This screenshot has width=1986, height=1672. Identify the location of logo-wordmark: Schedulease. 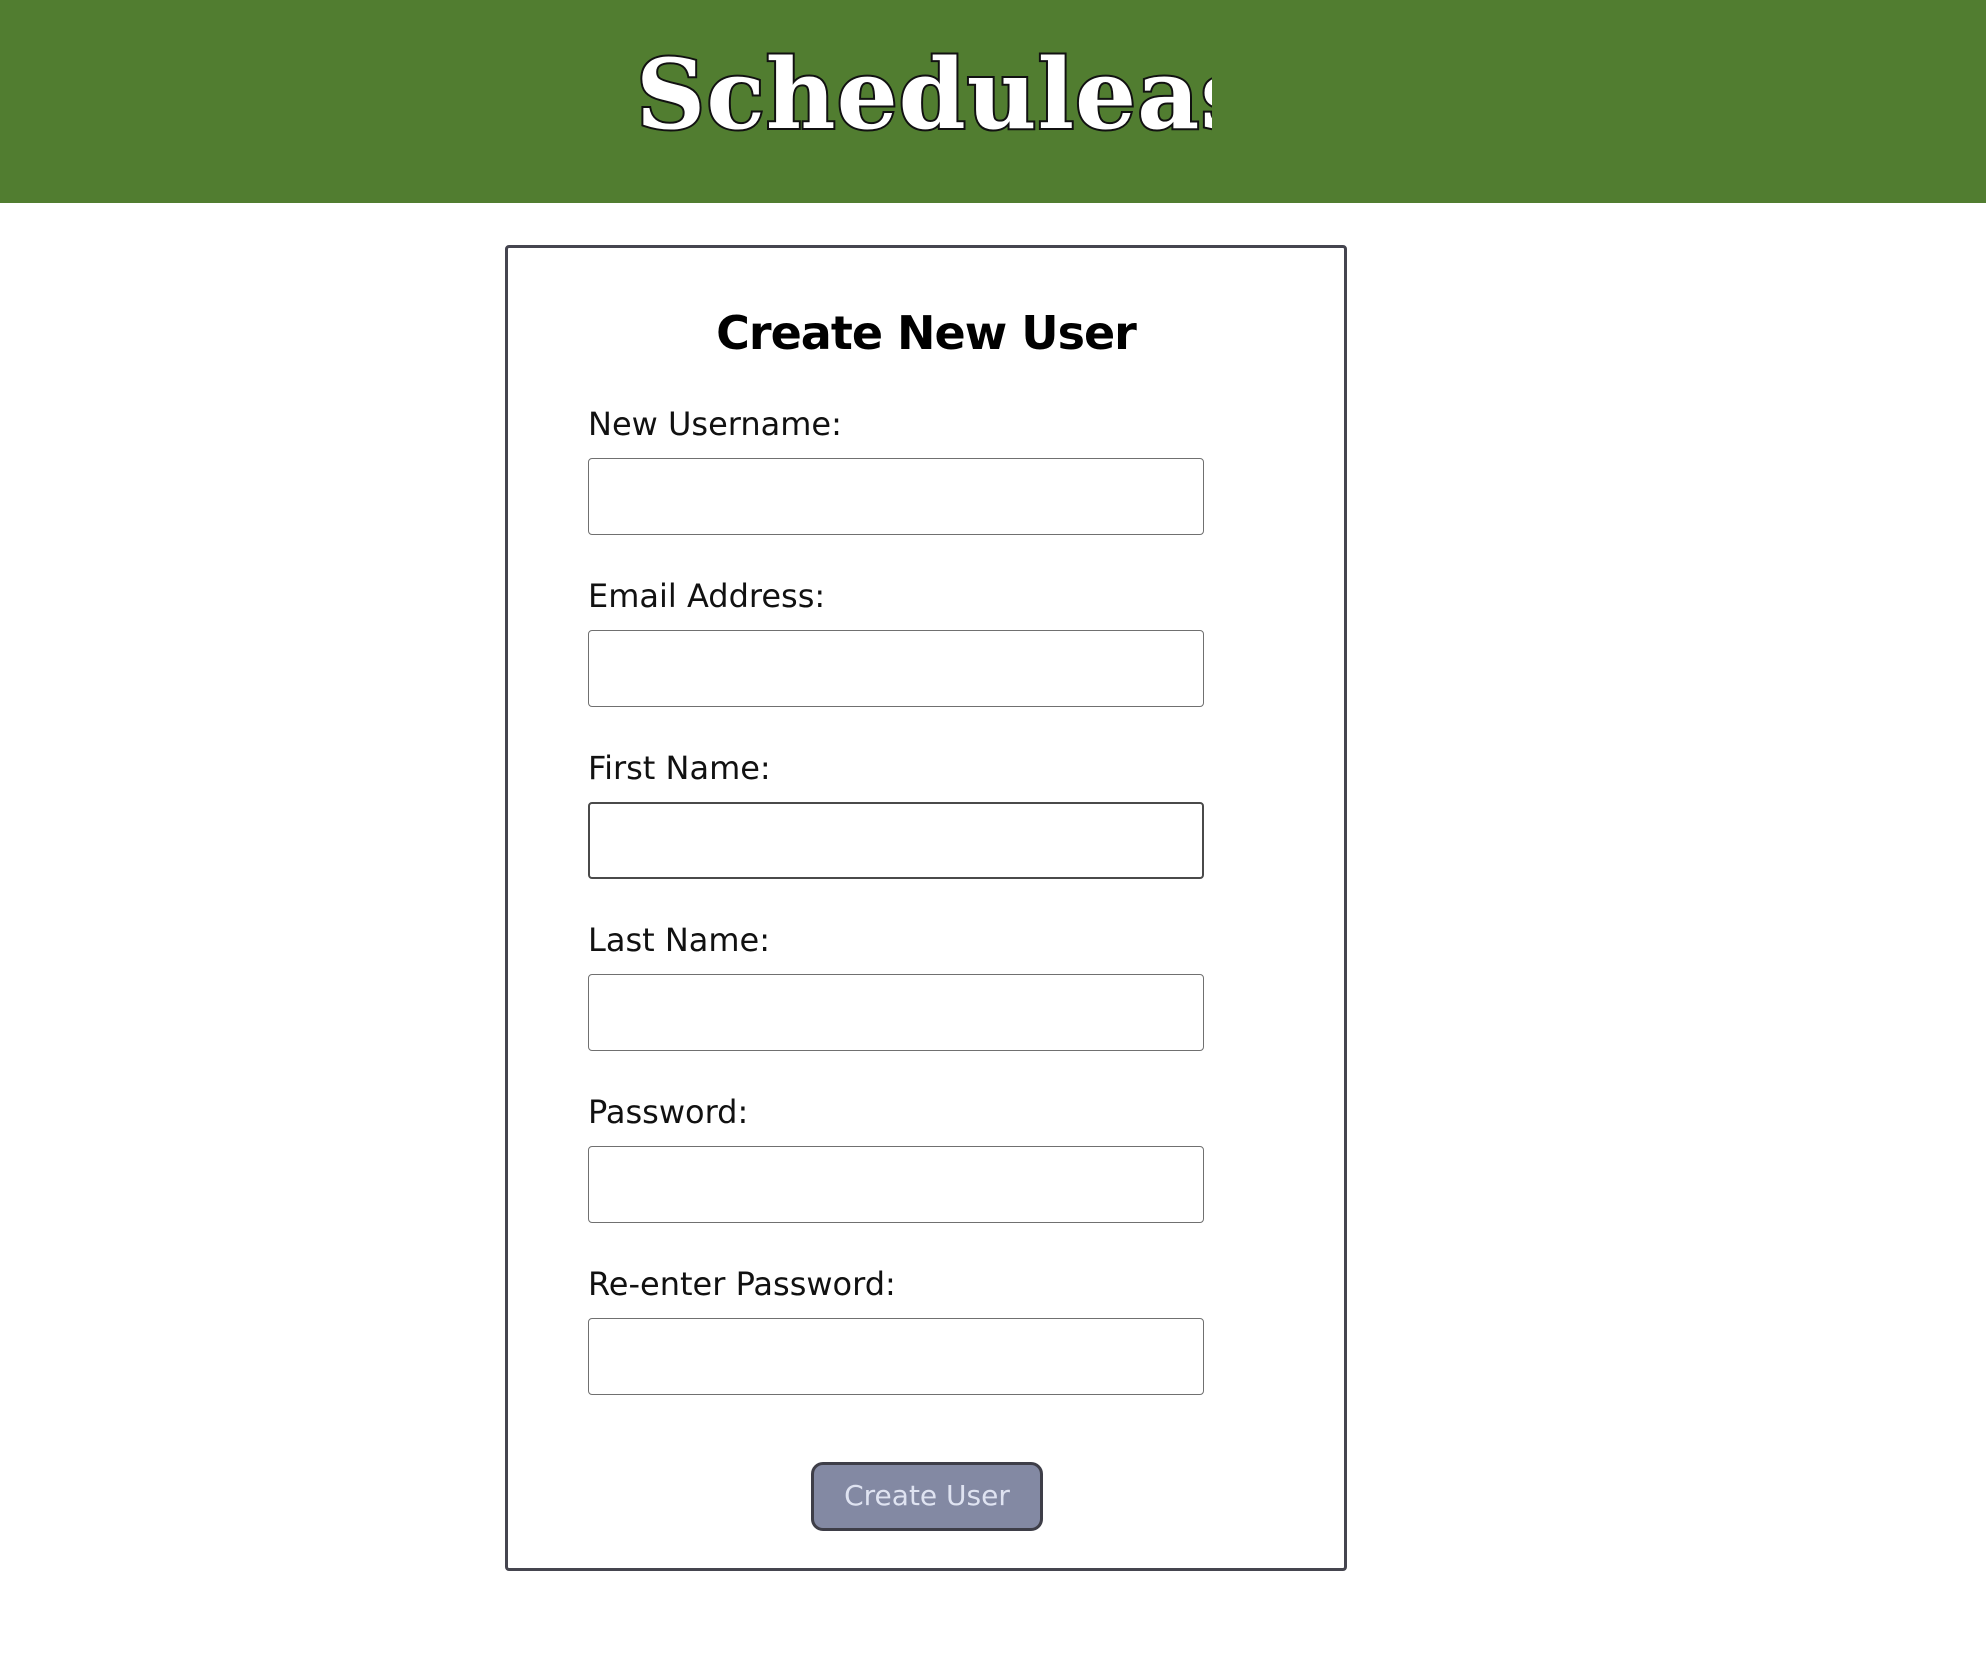
(923, 91).